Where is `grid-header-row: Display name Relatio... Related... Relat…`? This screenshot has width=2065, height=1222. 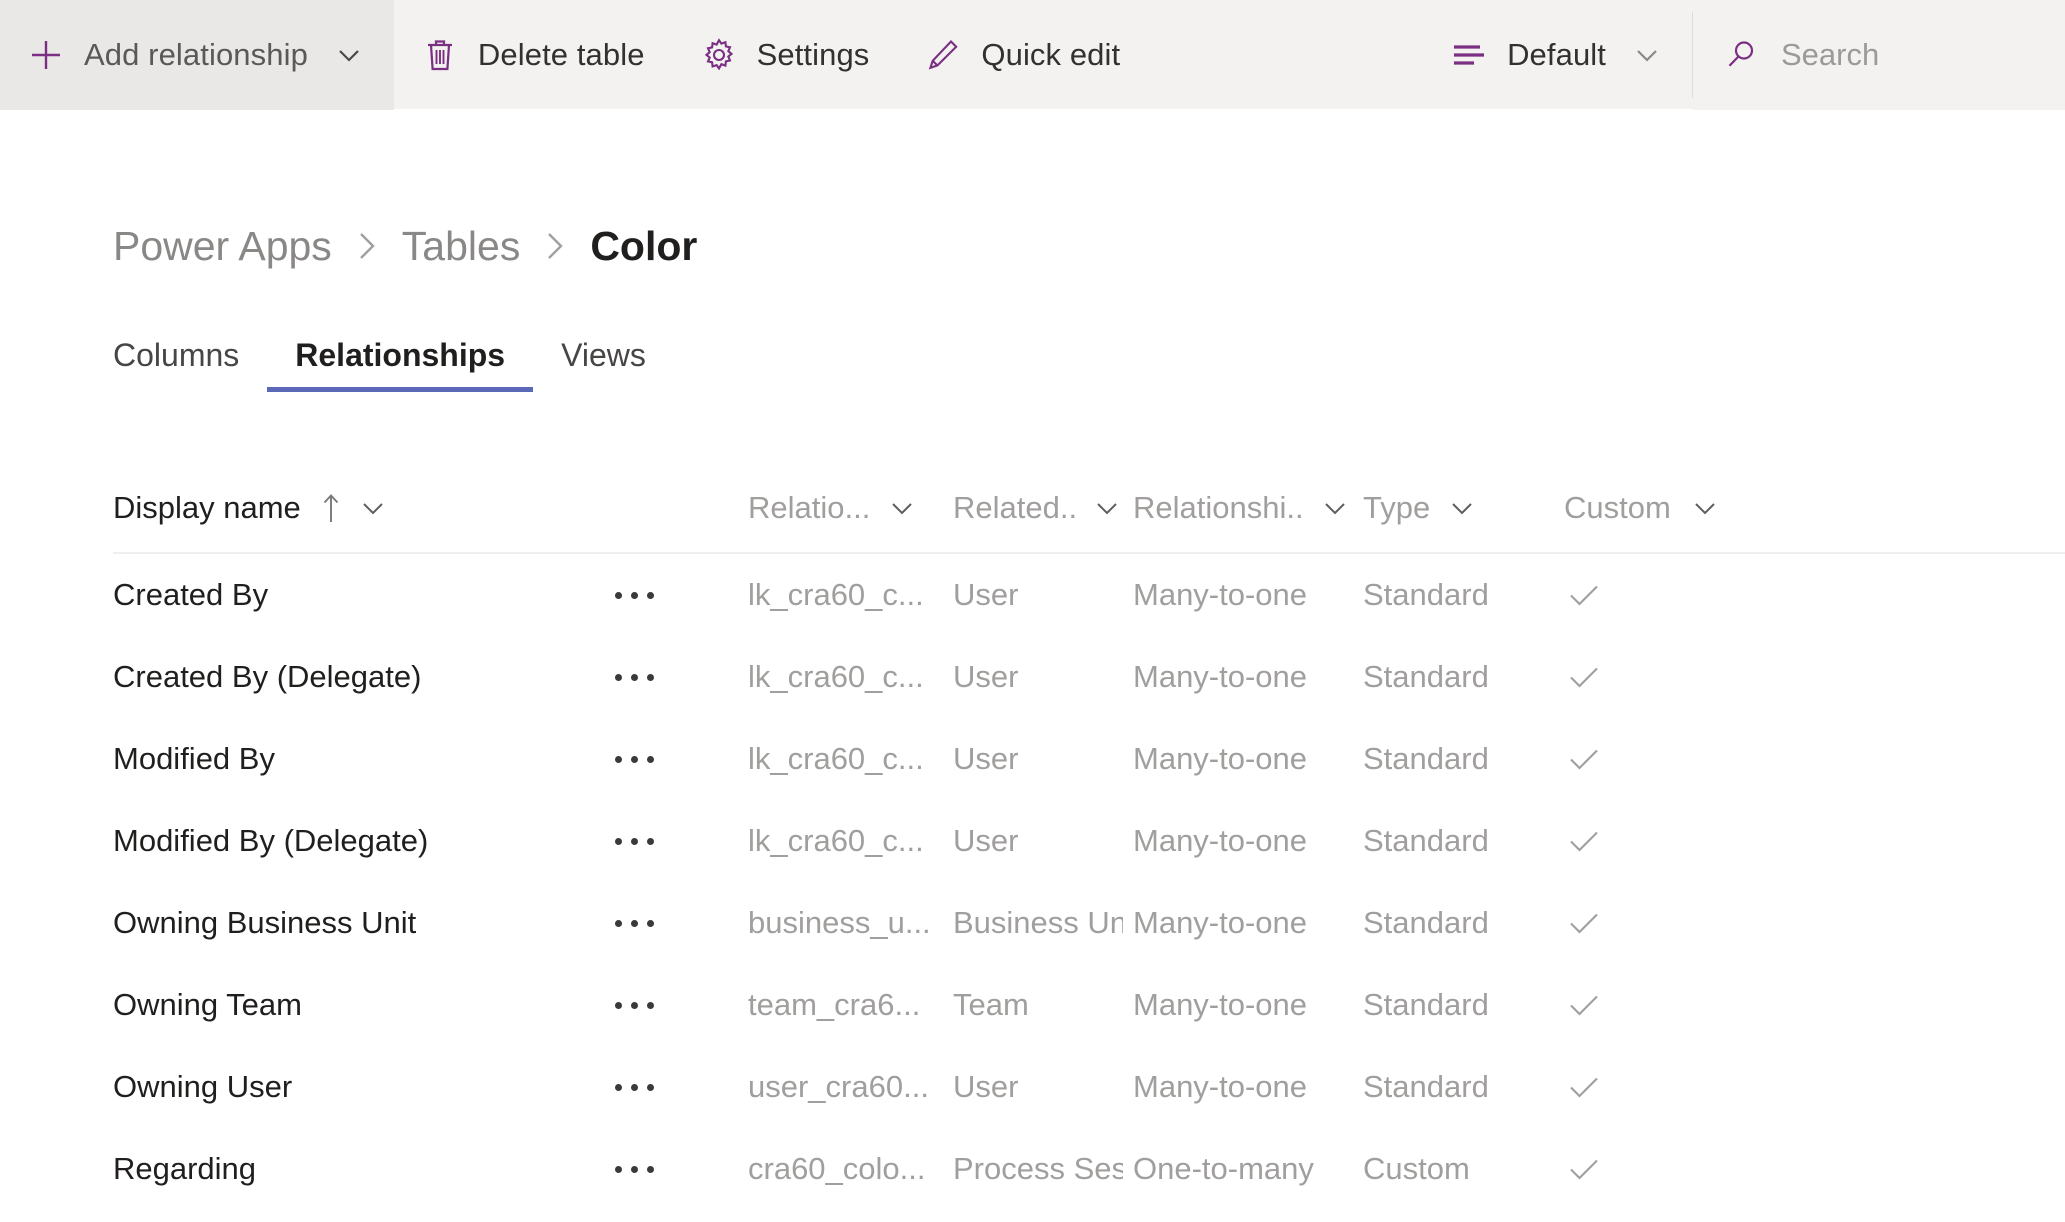 grid-header-row: Display name Relatio... Related... Relat… is located at coordinates (1089, 509).